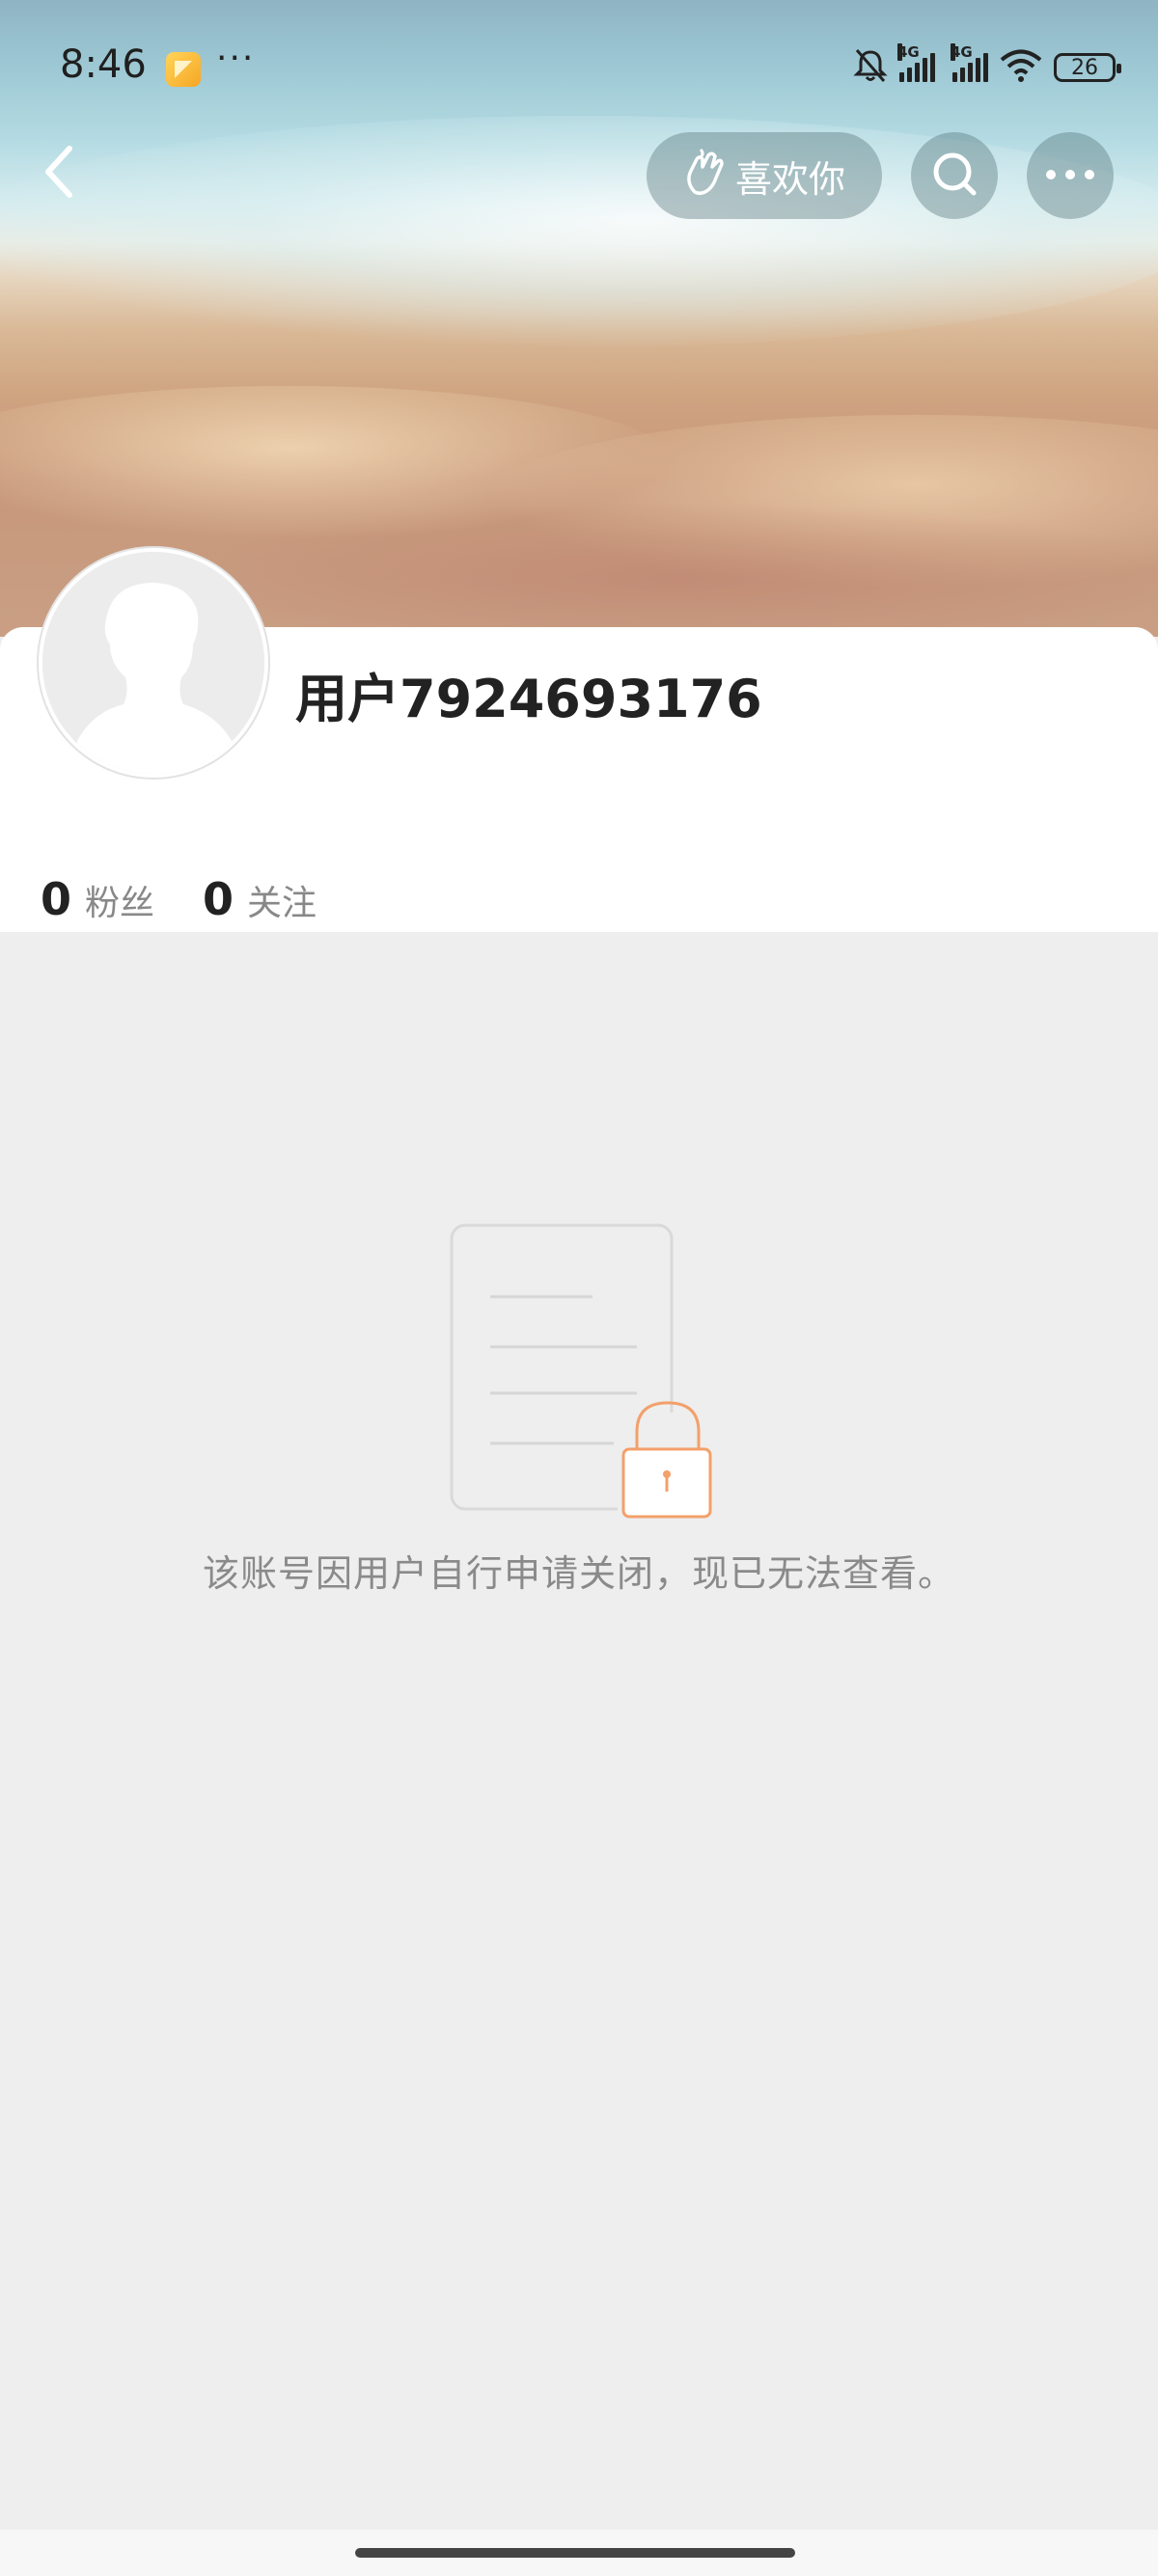 The width and height of the screenshot is (1158, 2576). I want to click on like-you-label: 喜欢你, so click(789, 179).